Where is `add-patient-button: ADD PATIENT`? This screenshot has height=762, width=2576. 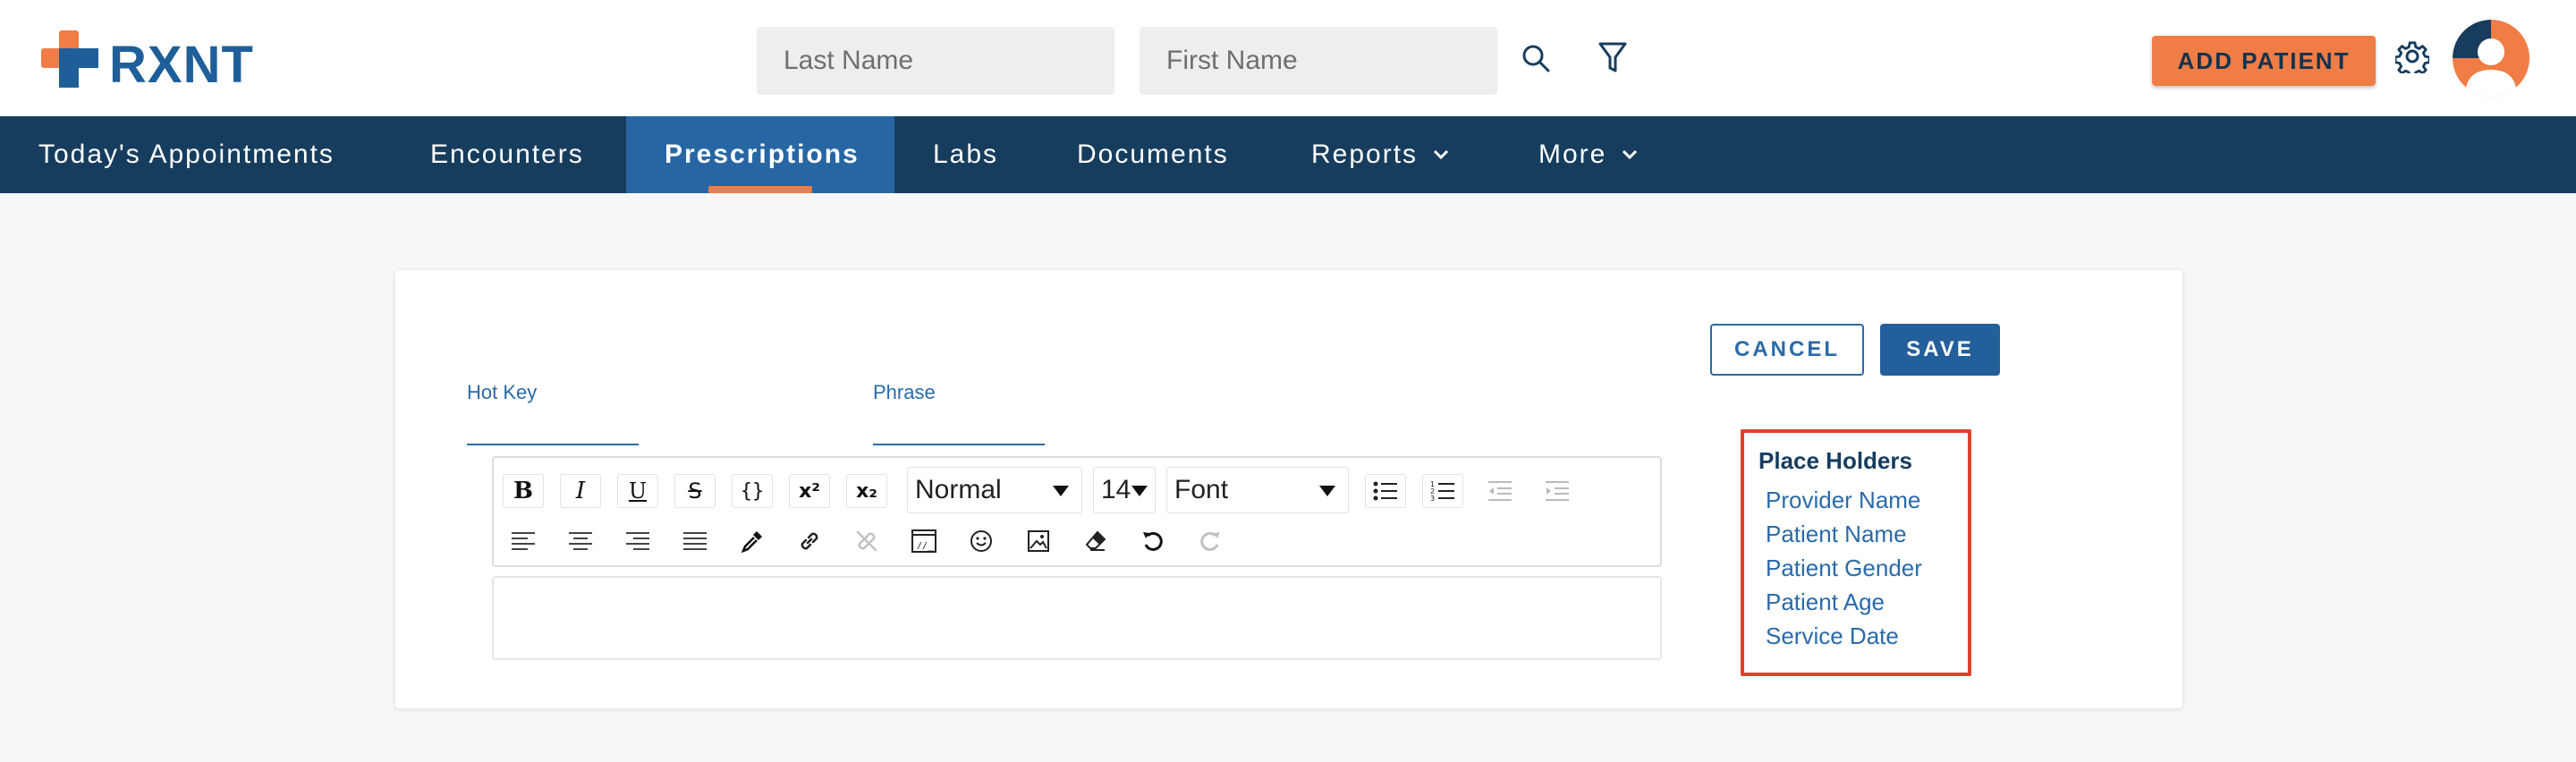
add-patient-button: ADD PATIENT is located at coordinates (2264, 61).